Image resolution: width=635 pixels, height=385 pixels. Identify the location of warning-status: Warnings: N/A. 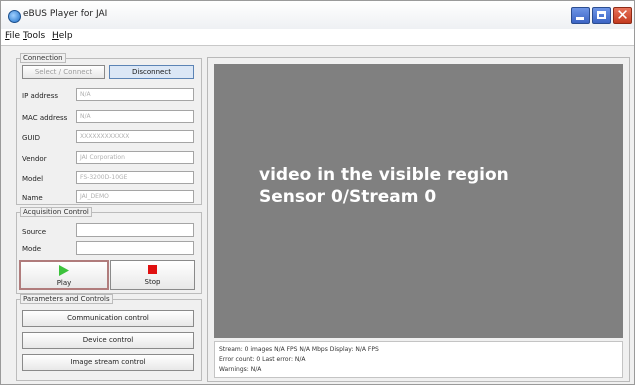
(240, 369).